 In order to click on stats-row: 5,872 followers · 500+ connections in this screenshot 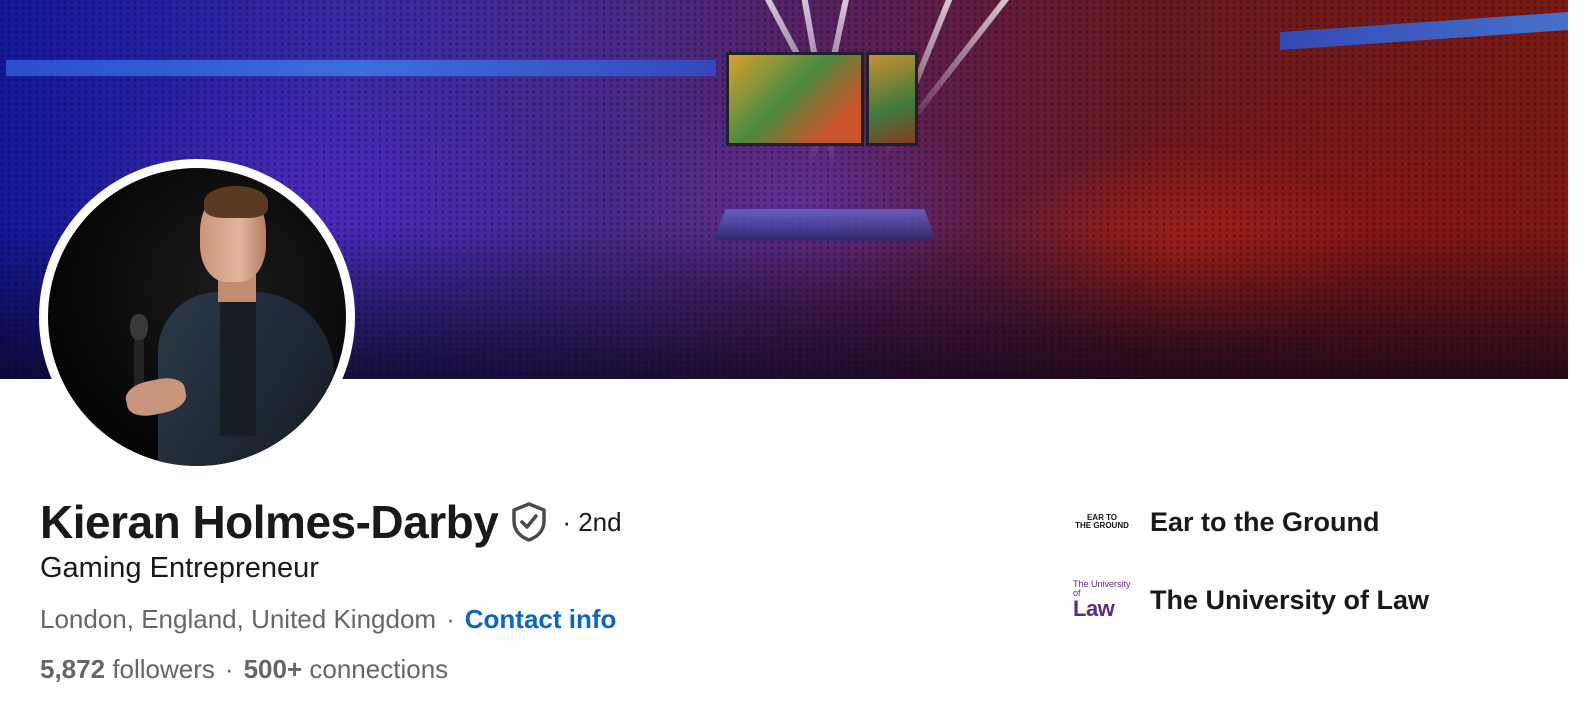, I will do `click(244, 669)`.